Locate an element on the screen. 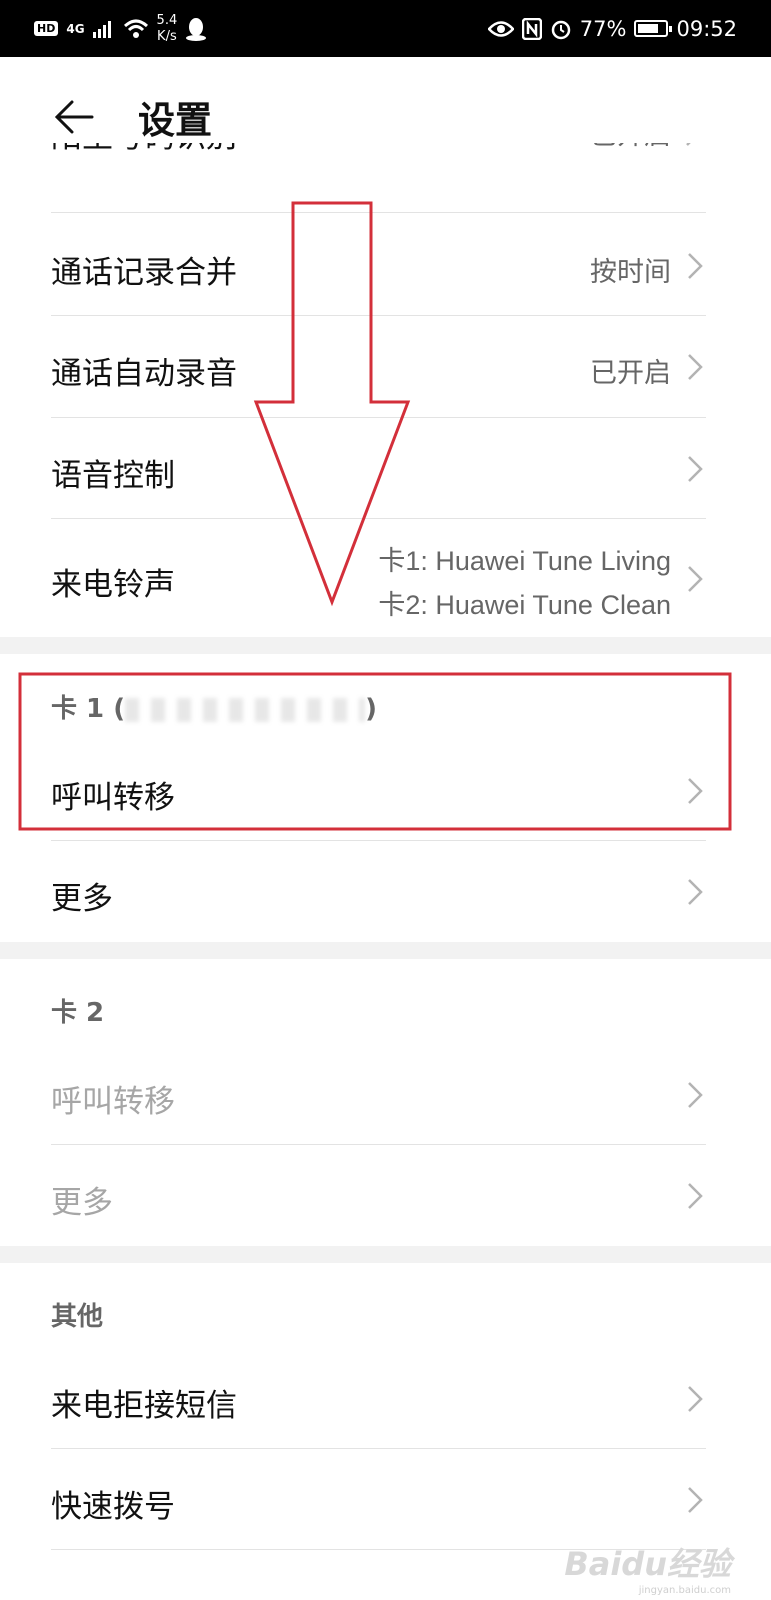 The height and width of the screenshot is (1600, 771). baidu-watermark: Baidu经验 is located at coordinates (647, 1564).